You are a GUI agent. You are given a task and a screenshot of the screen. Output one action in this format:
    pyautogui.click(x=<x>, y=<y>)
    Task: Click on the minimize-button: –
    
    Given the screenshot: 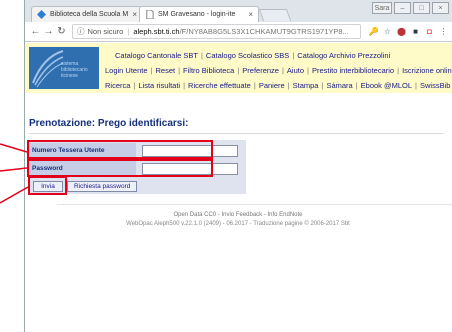 What is the action you would take?
    pyautogui.click(x=402, y=8)
    